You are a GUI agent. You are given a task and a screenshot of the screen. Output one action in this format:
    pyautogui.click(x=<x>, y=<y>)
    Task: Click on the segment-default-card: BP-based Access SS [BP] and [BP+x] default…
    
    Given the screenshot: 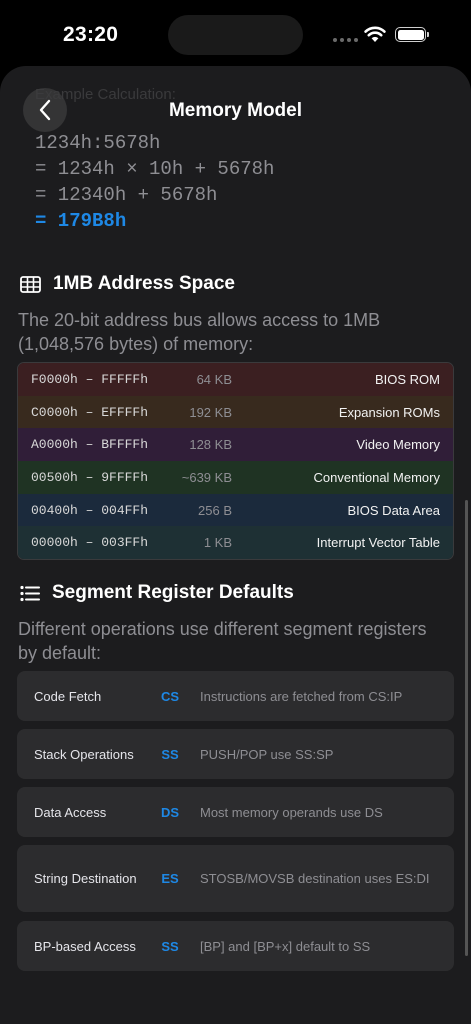 What is the action you would take?
    pyautogui.click(x=235, y=946)
    